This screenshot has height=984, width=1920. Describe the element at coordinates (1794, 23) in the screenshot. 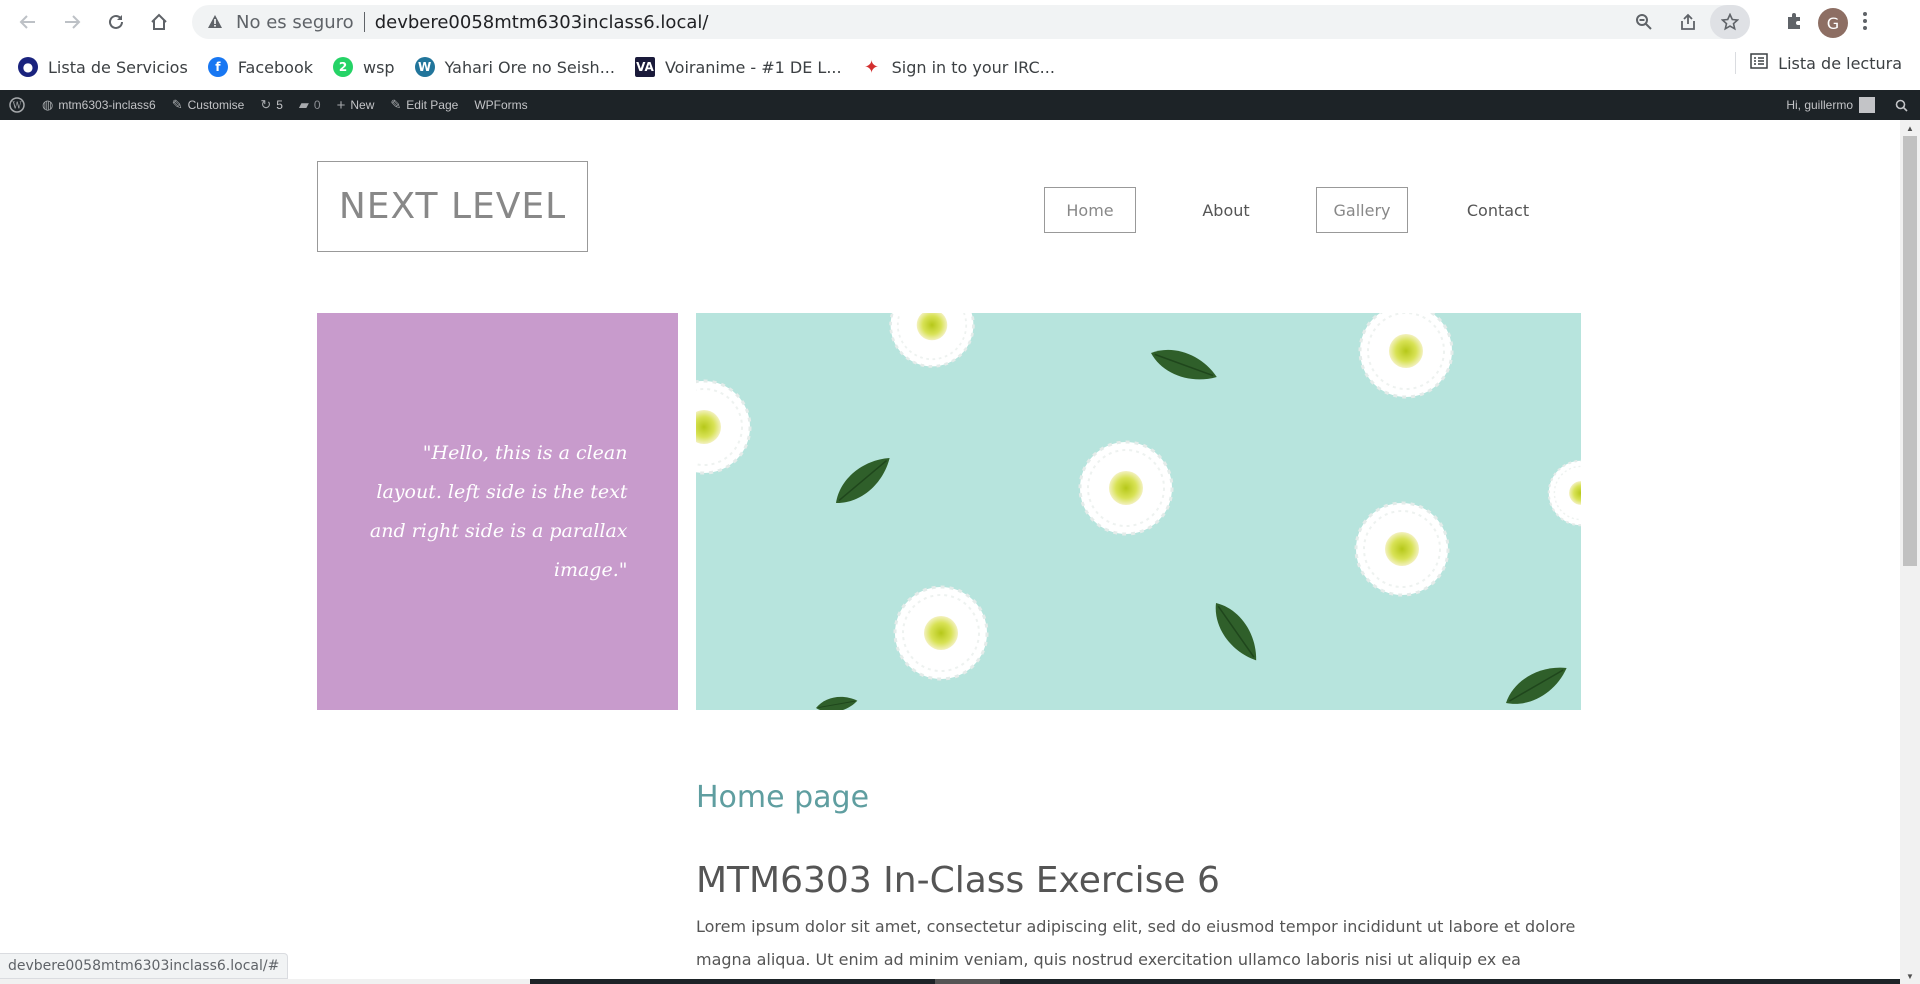

I see `extensions-icon` at that location.